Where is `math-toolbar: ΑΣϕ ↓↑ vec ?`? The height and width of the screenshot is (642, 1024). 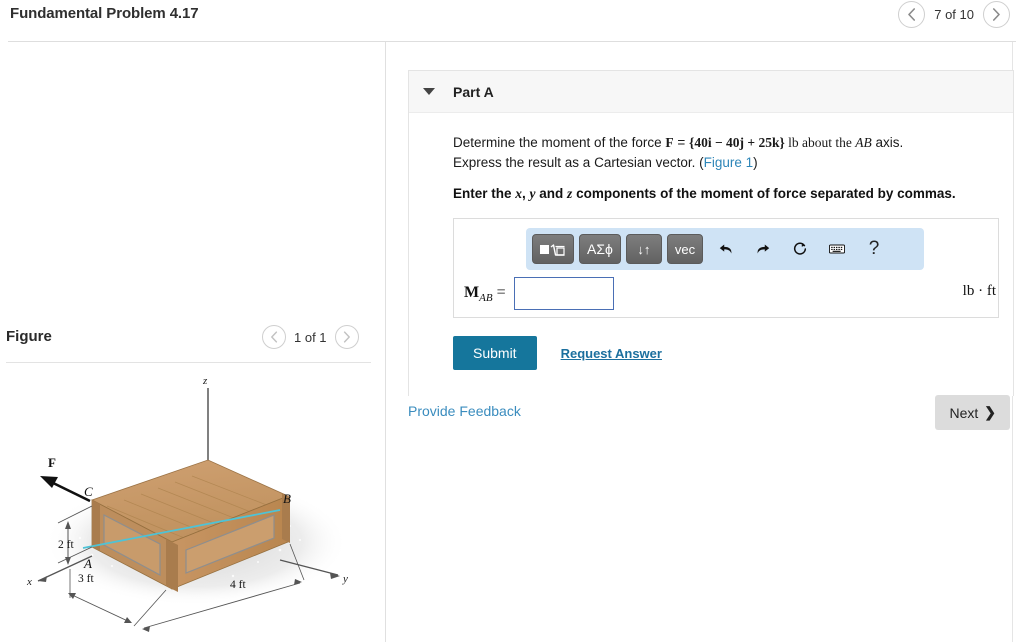
math-toolbar: ΑΣϕ ↓↑ vec ? is located at coordinates (725, 249).